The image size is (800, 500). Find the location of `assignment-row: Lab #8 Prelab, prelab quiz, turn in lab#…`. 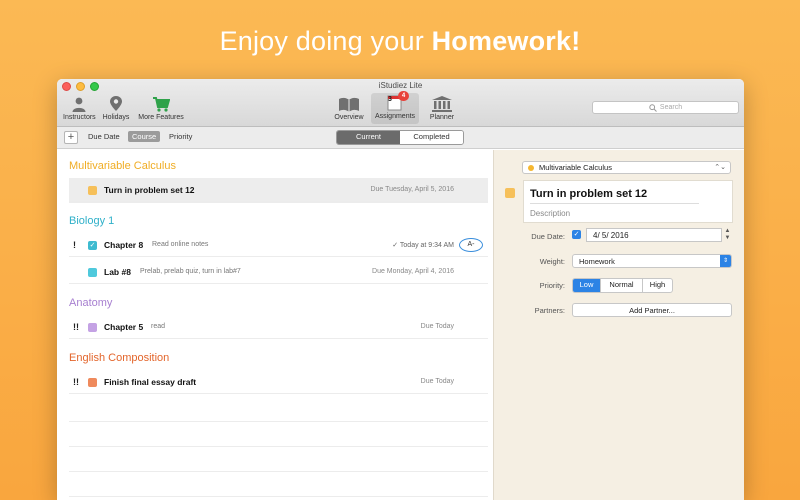

assignment-row: Lab #8 Prelab, prelab quiz, turn in lab#… is located at coordinates (278, 272).